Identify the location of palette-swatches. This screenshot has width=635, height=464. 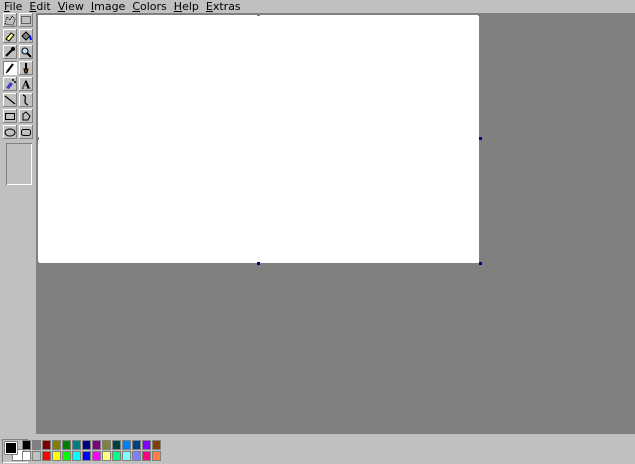
(91, 450).